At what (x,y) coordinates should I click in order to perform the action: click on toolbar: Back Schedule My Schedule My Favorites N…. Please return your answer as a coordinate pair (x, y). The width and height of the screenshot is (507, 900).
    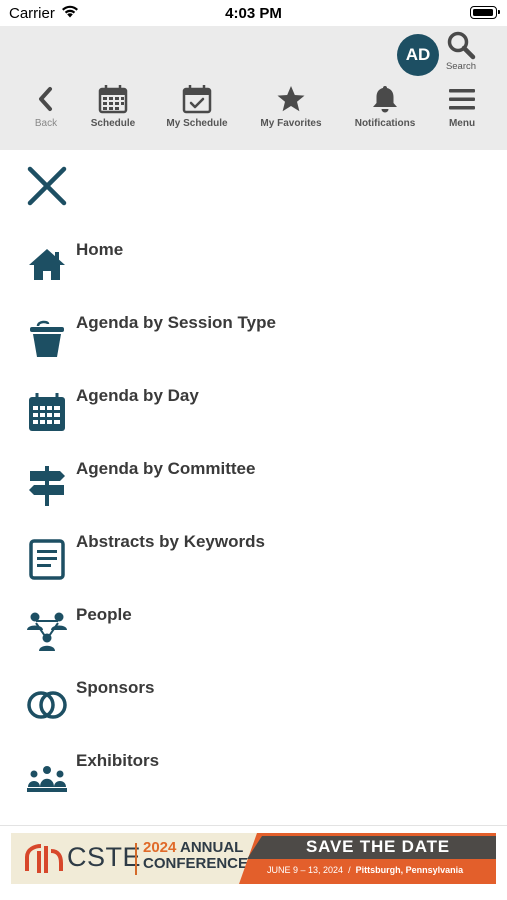
    Looking at the image, I should click on (253, 114).